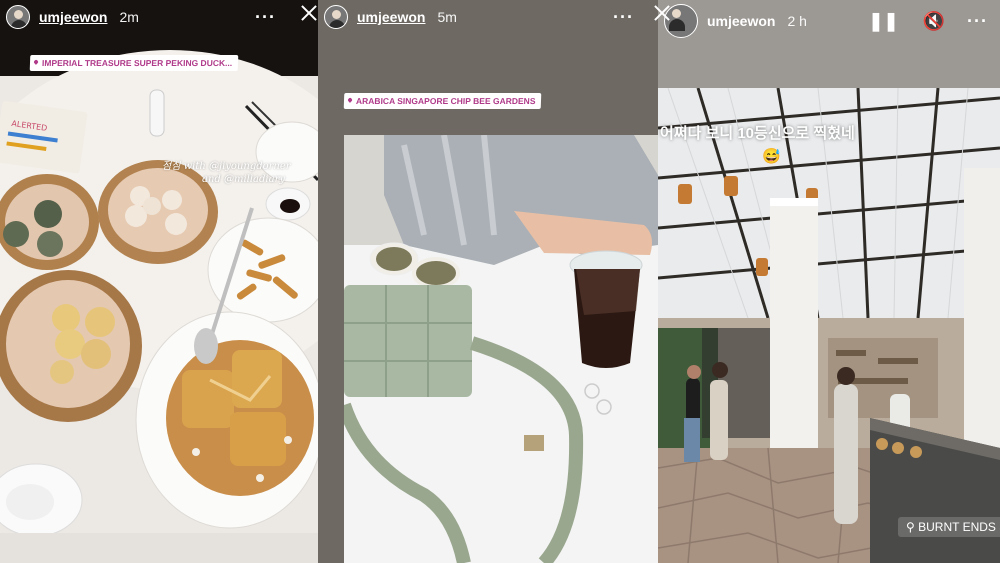 Image resolution: width=1000 pixels, height=563 pixels. What do you see at coordinates (445, 101) in the screenshot?
I see `location-sticker-label: ARABICA SINGAPORE CHIP BEE GARDENS` at bounding box center [445, 101].